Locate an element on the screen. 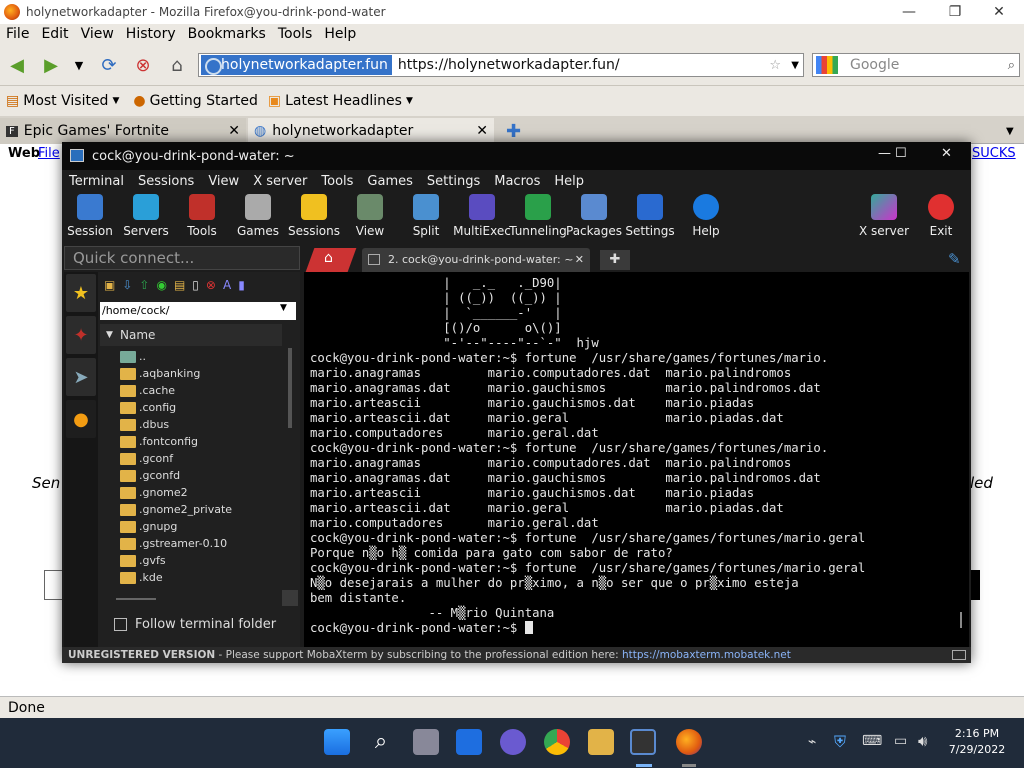 The height and width of the screenshot is (768, 1024). menu-edit: Edit is located at coordinates (54, 34).